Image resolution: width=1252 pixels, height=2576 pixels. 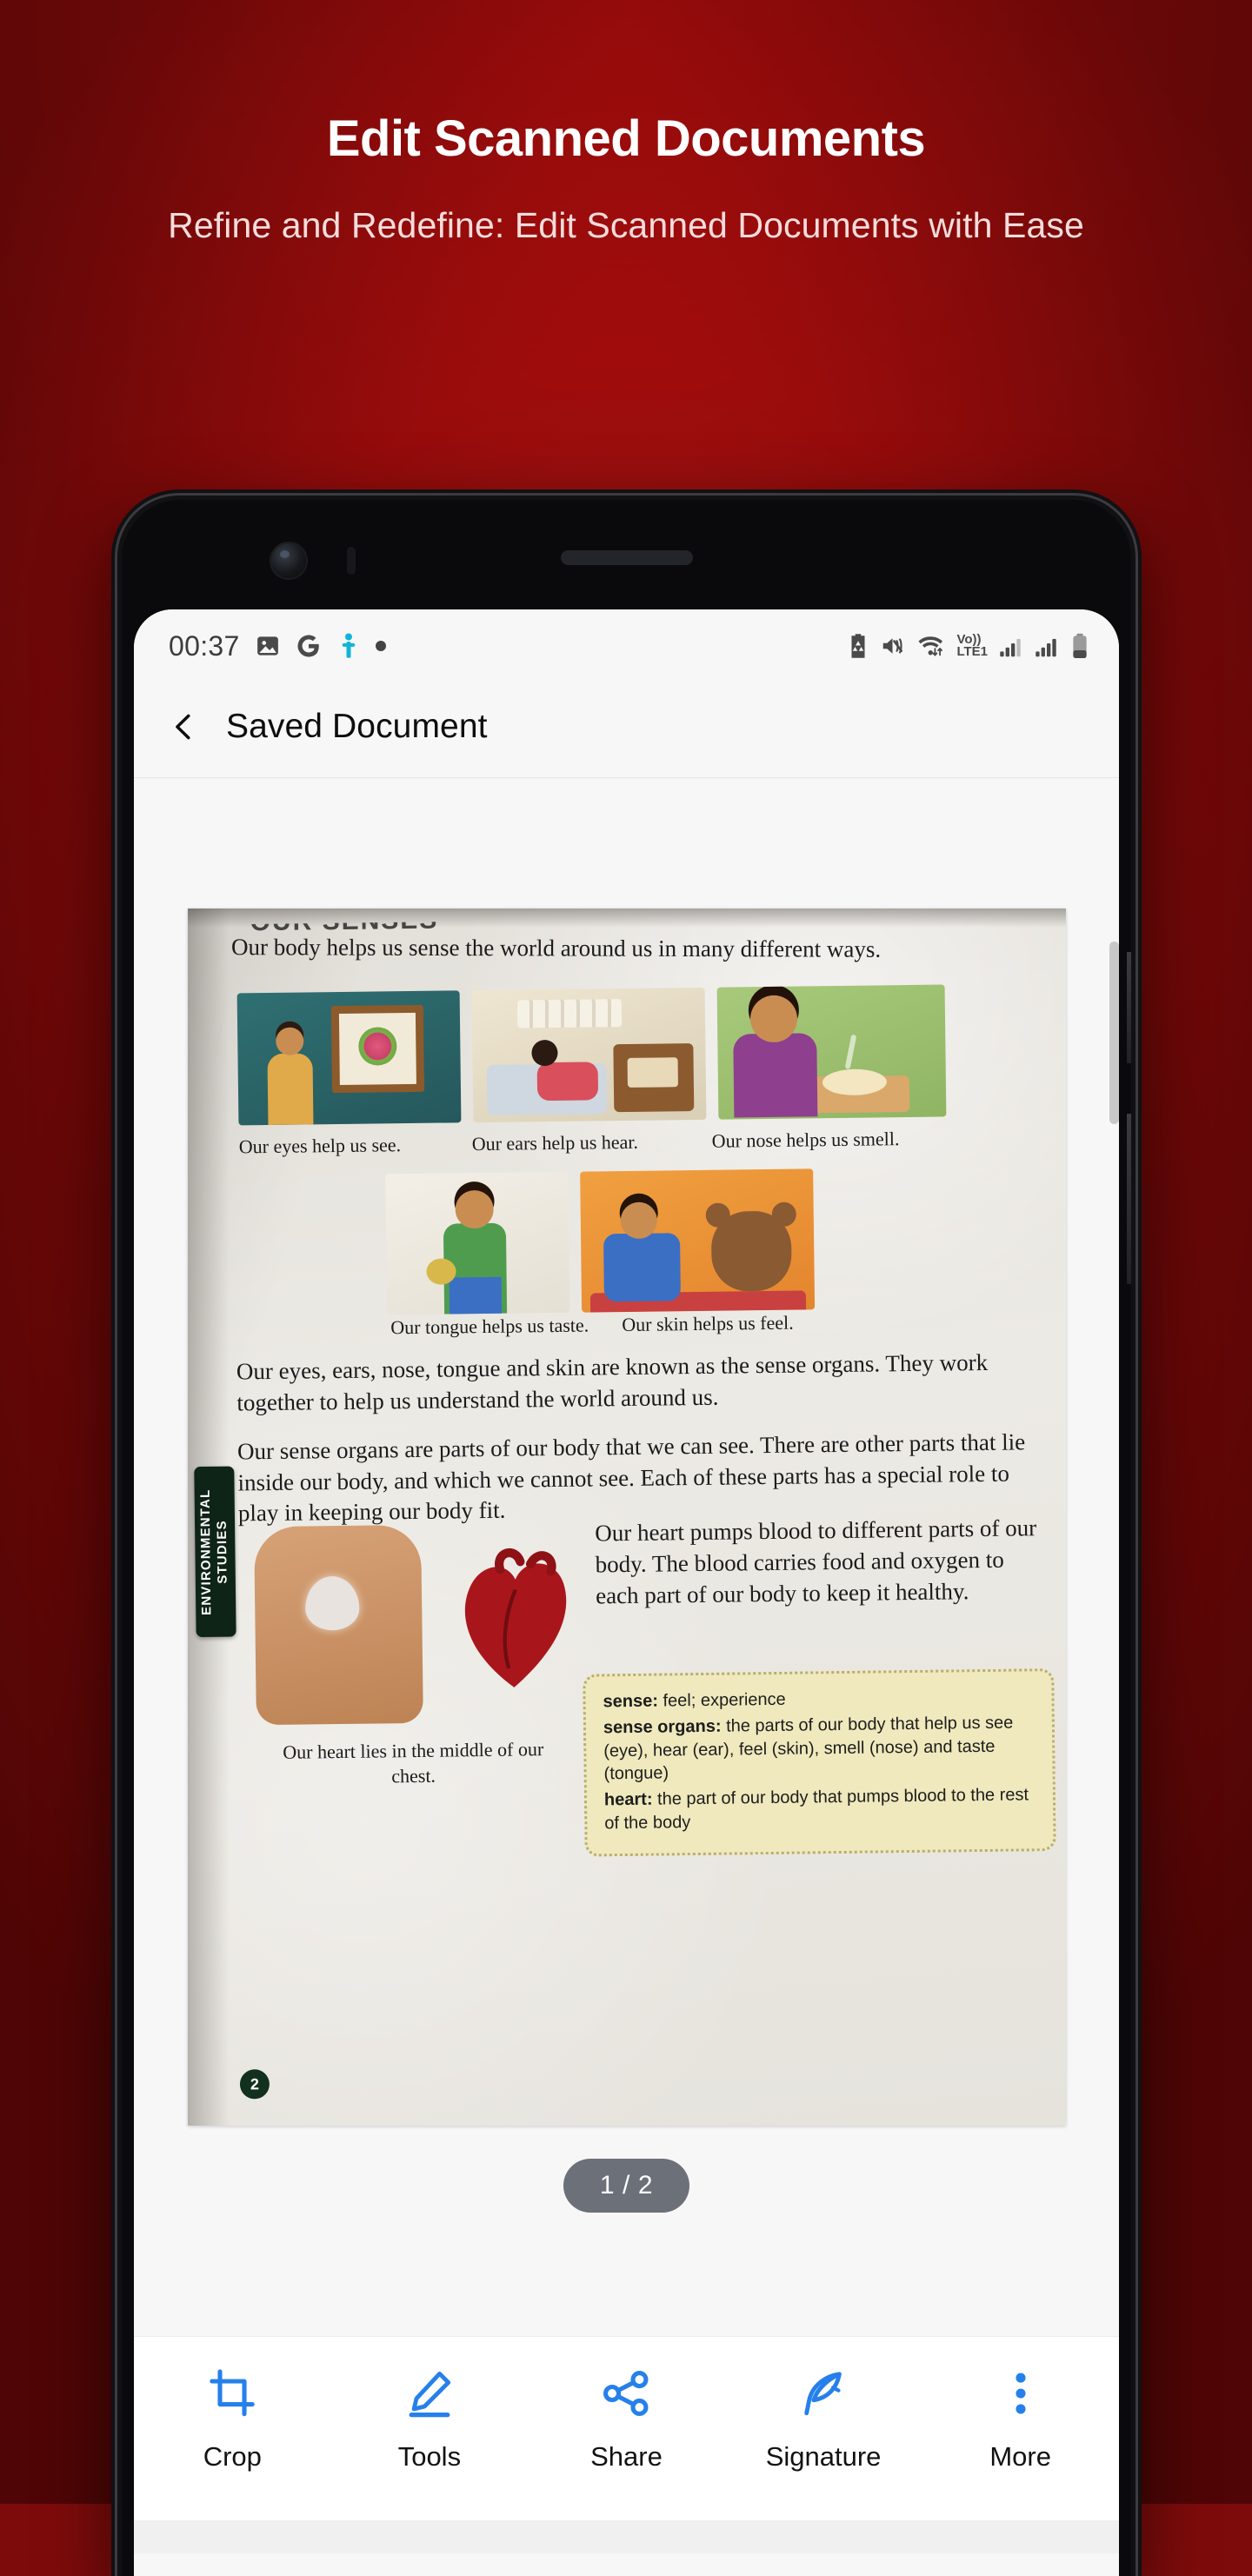 I want to click on pencil-icon, so click(x=430, y=2394).